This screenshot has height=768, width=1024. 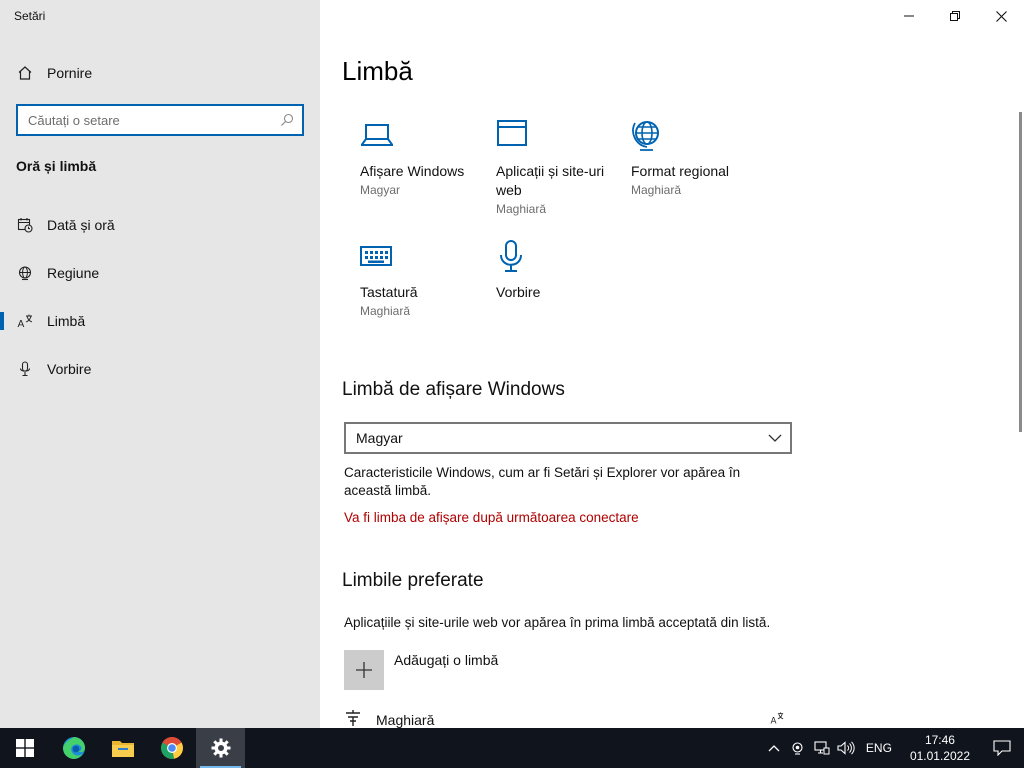 What do you see at coordinates (518, 292) in the screenshot?
I see `tile-title: Vorbire` at bounding box center [518, 292].